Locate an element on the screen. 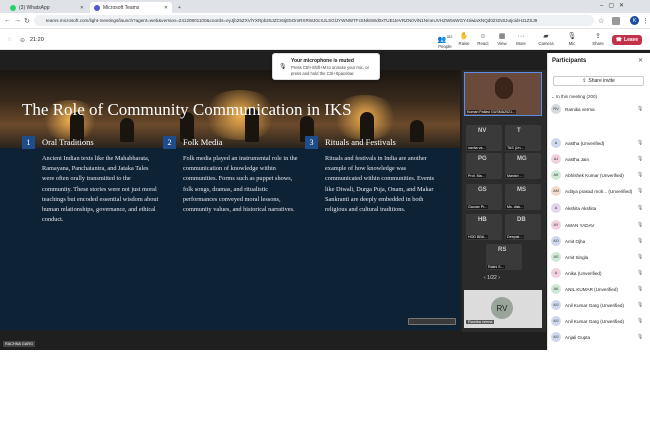 The width and height of the screenshot is (650, 433). chevron-right-icon: › is located at coordinates (499, 278).